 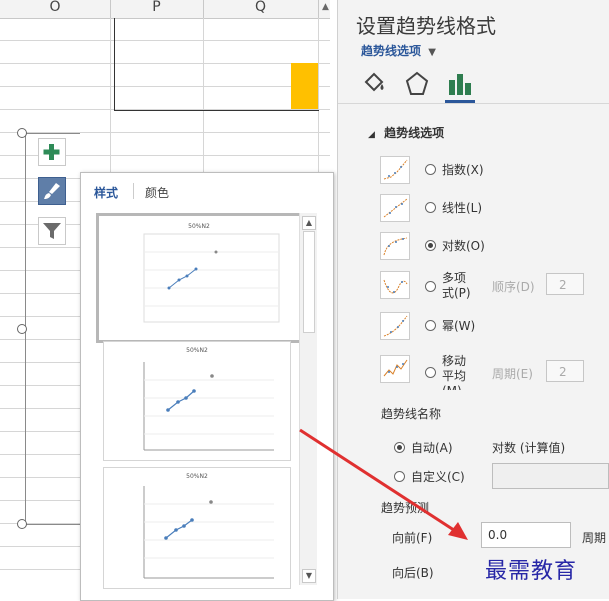 What do you see at coordinates (430, 325) in the screenshot?
I see `radio-power` at bounding box center [430, 325].